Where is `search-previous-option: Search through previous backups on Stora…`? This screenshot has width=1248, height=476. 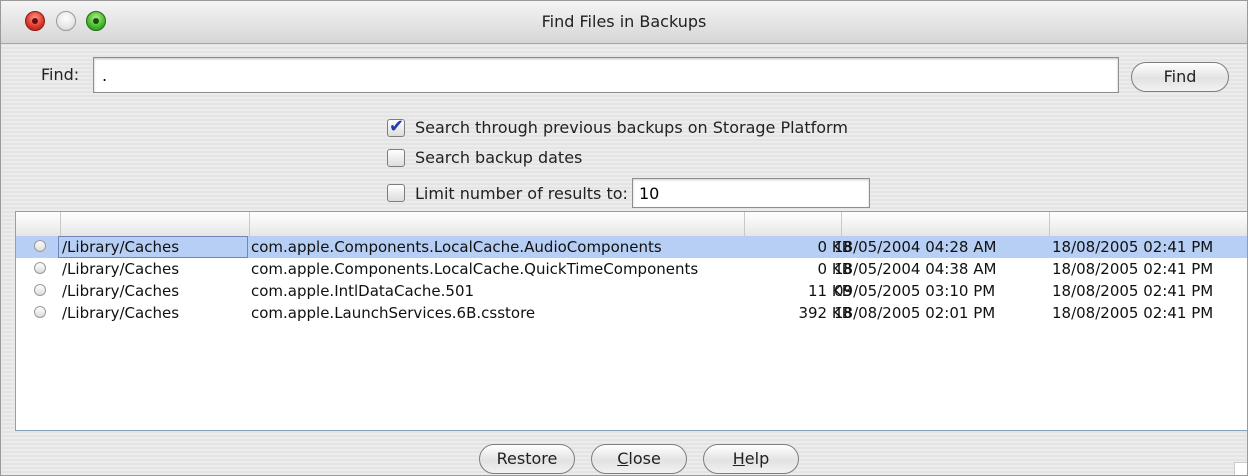 search-previous-option: Search through previous backups on Stora… is located at coordinates (617, 126).